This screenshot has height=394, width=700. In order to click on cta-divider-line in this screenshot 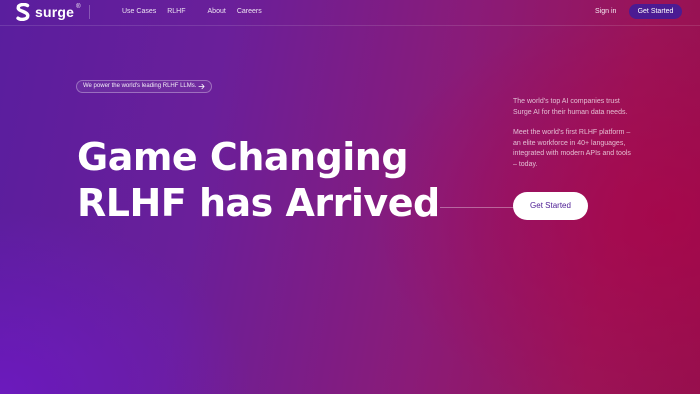, I will do `click(477, 207)`.